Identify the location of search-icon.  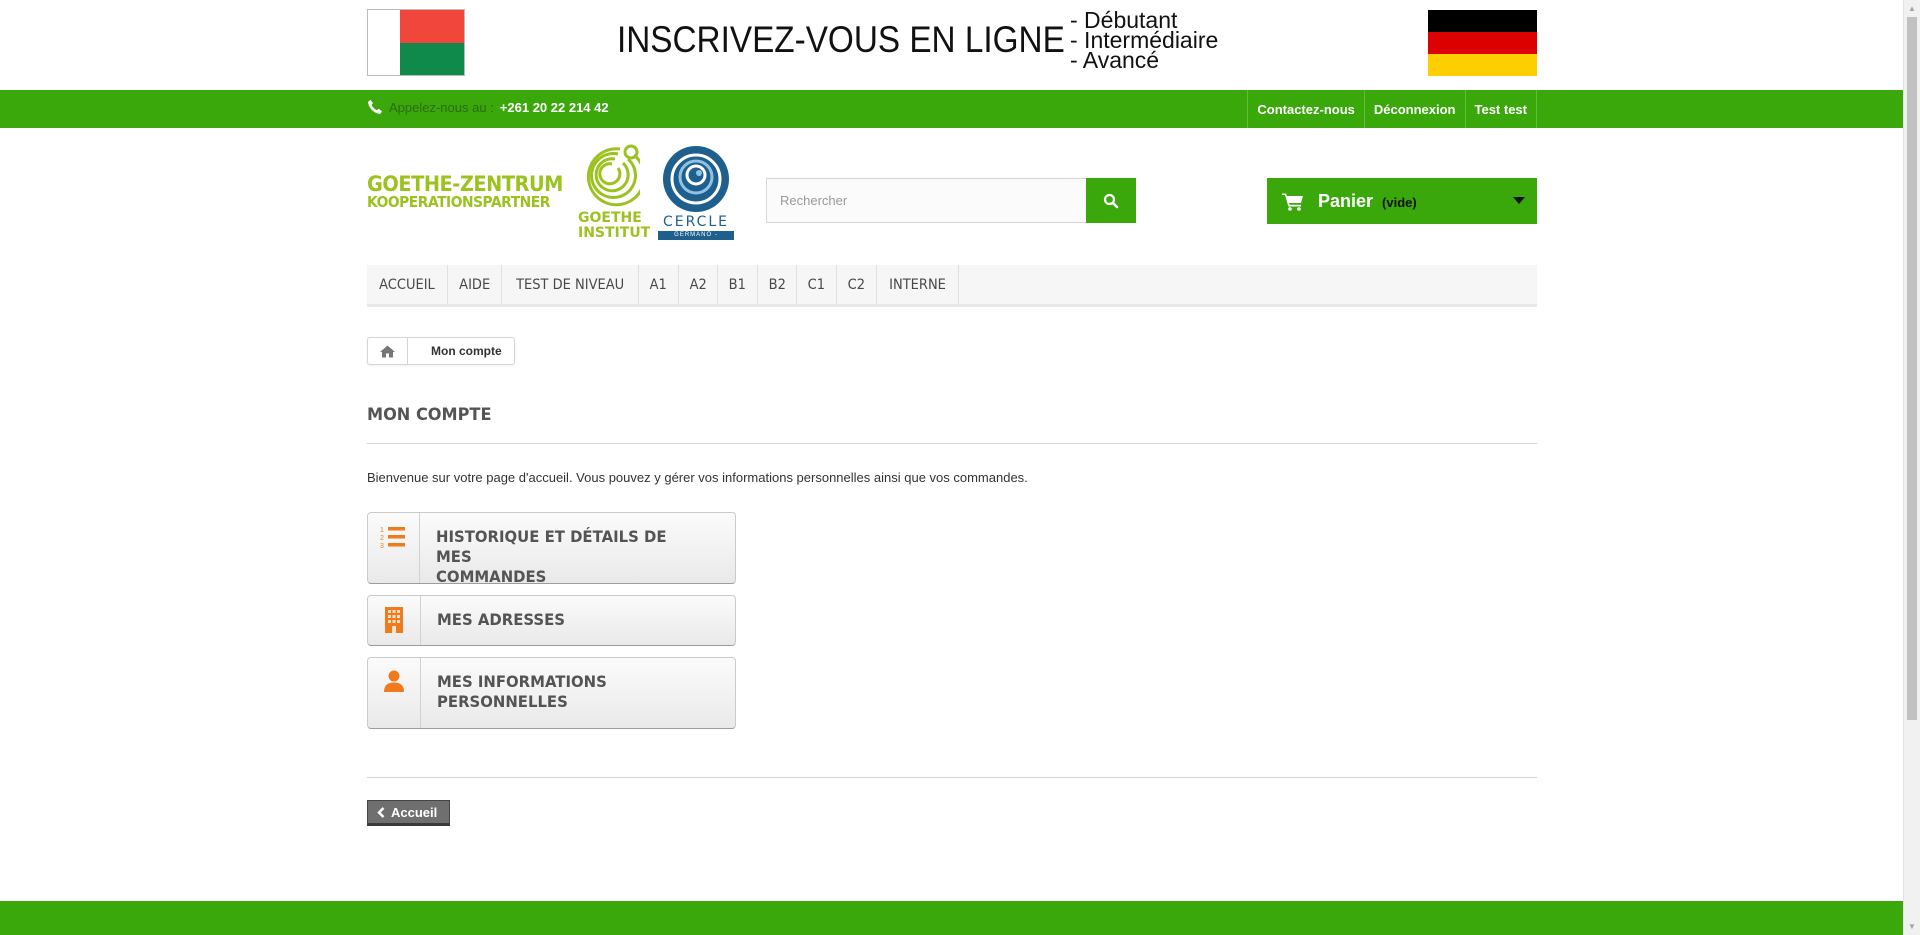
(1111, 200).